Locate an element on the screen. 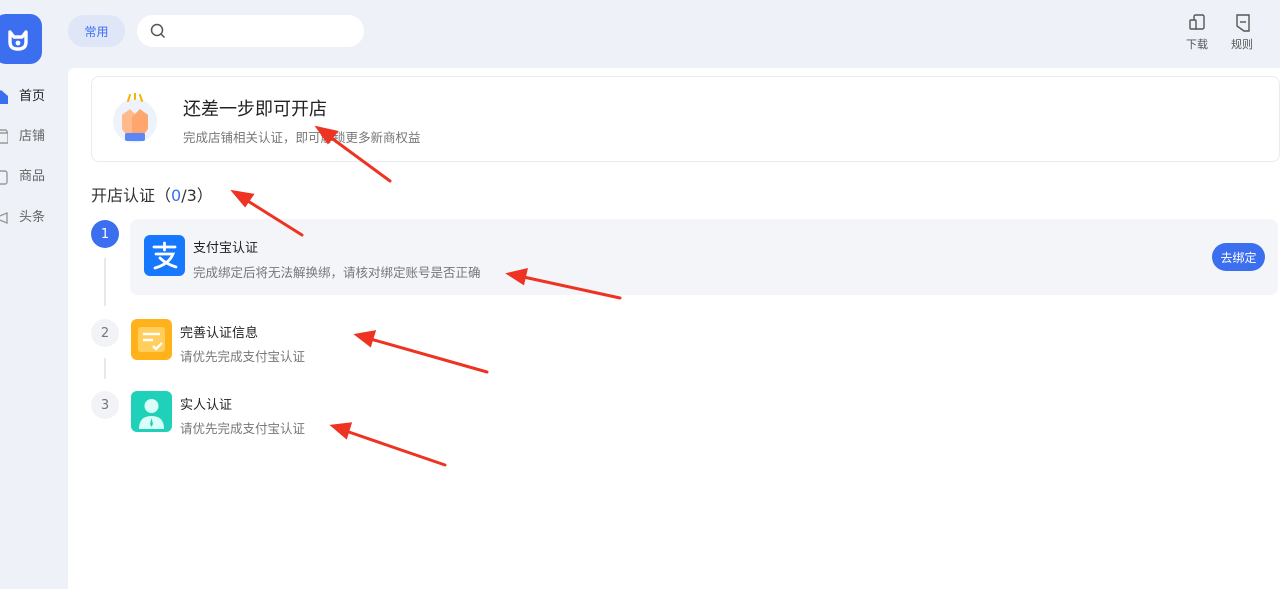 This screenshot has height=589, width=1280. sidebar: 首页 店铺 商品 头条 is located at coordinates (34, 294).